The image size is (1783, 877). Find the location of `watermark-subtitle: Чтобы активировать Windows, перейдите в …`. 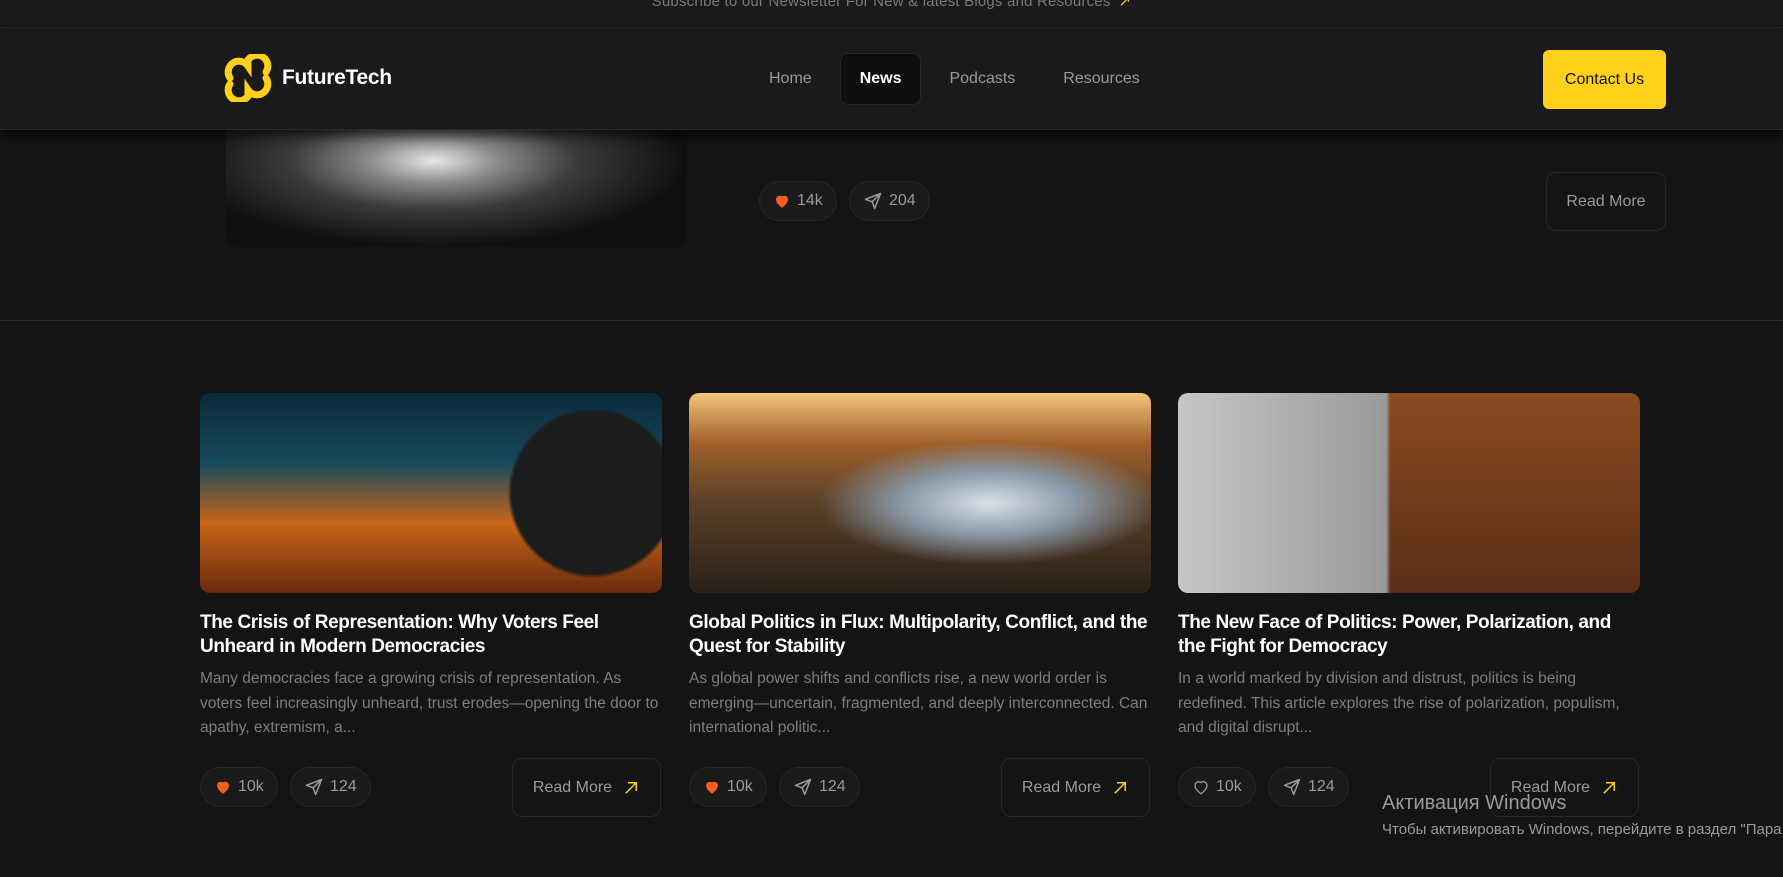

watermark-subtitle: Чтобы активировать Windows, перейдите в … is located at coordinates (1582, 829).